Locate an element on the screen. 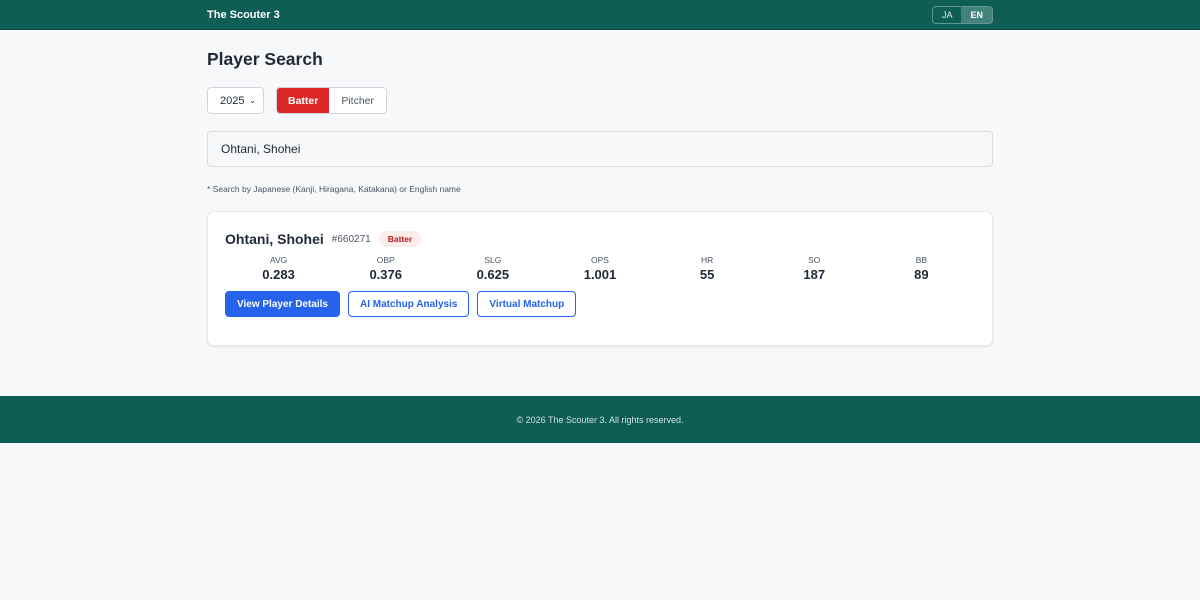 The image size is (1200, 600). stat-label: OBP is located at coordinates (385, 260).